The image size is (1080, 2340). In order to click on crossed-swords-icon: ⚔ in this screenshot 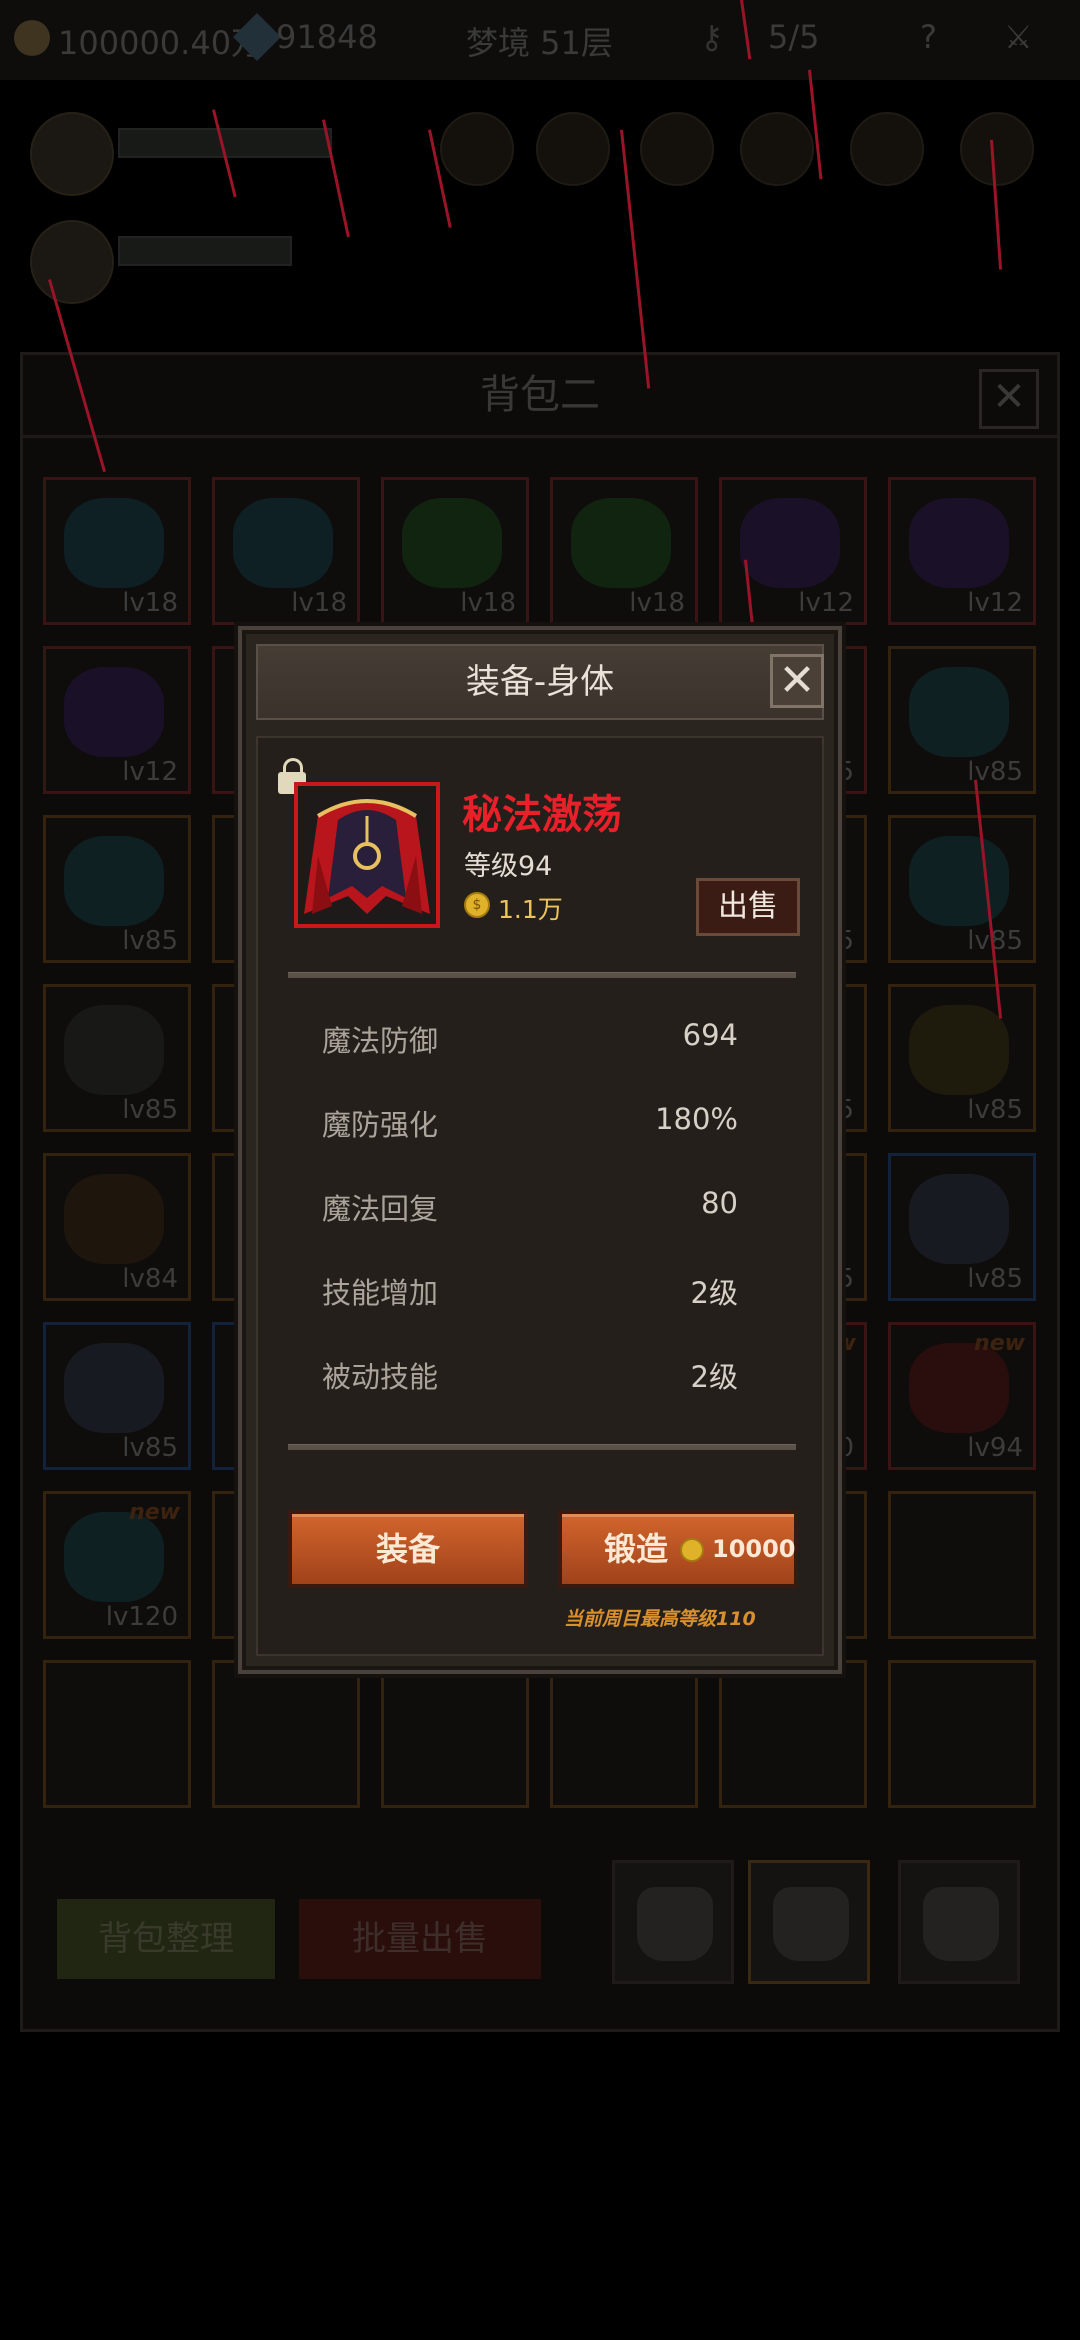, I will do `click(1018, 37)`.